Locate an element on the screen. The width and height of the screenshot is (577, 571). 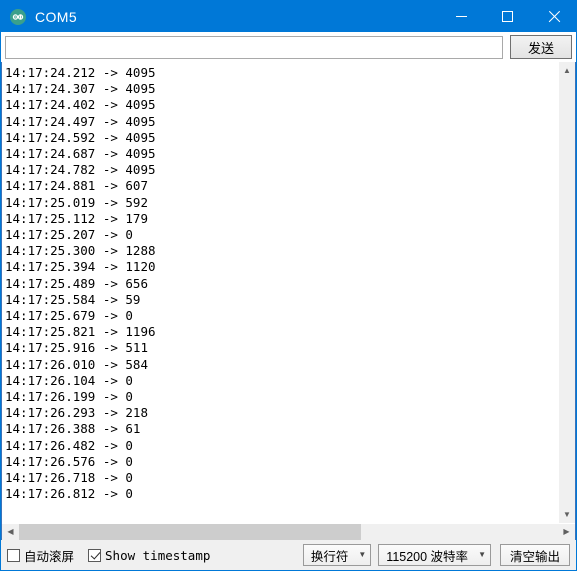
log-line: 14:17:26.388 -> 61 is located at coordinates (73, 429).